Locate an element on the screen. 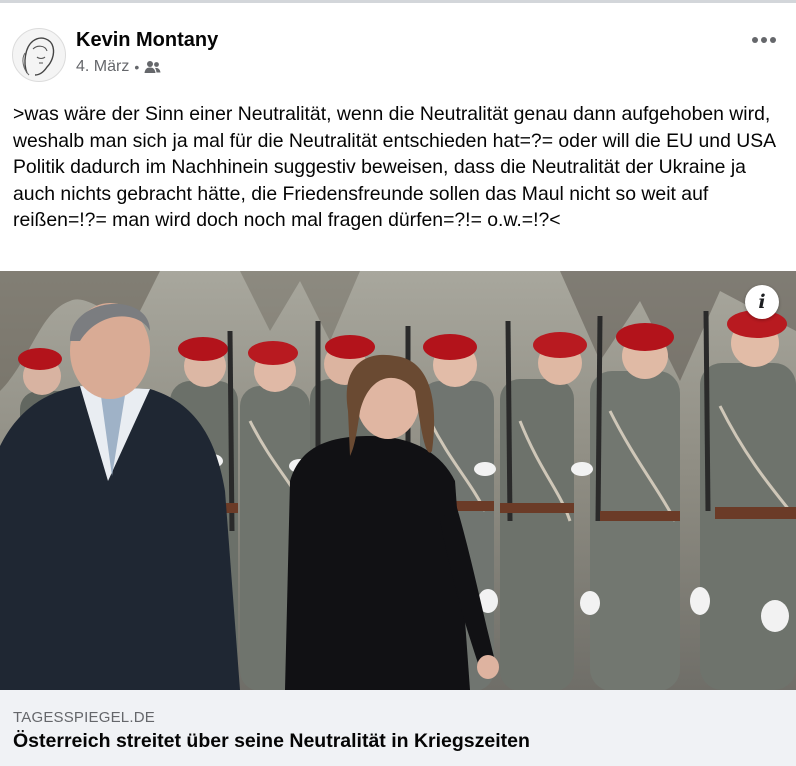 This screenshot has height=766, width=796. post-header: Kevin Montany 4. März • is located at coordinates (398, 56).